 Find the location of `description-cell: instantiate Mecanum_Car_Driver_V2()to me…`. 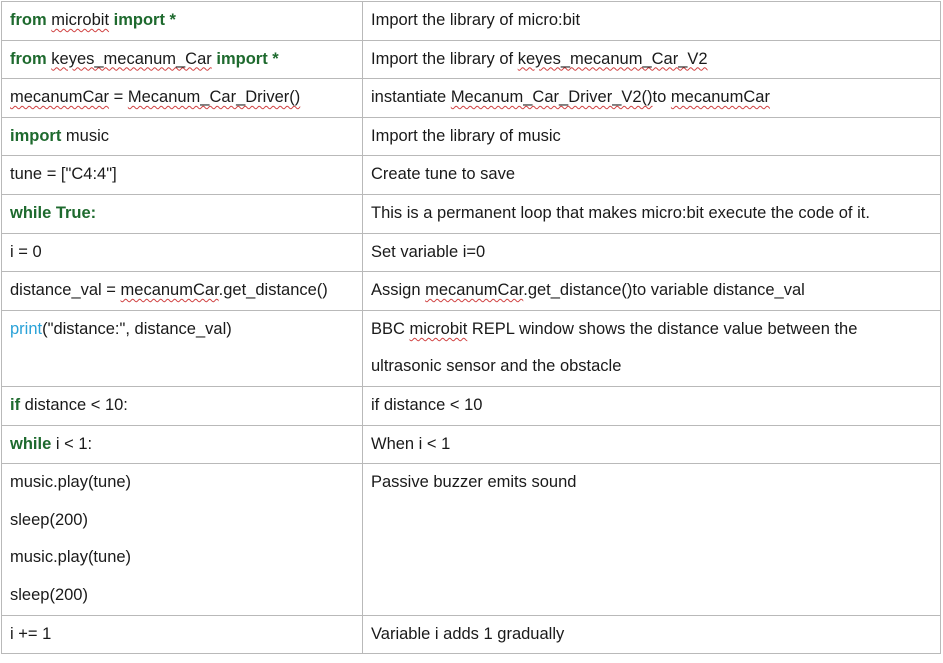

description-cell: instantiate Mecanum_Car_Driver_V2()to me… is located at coordinates (651, 98).